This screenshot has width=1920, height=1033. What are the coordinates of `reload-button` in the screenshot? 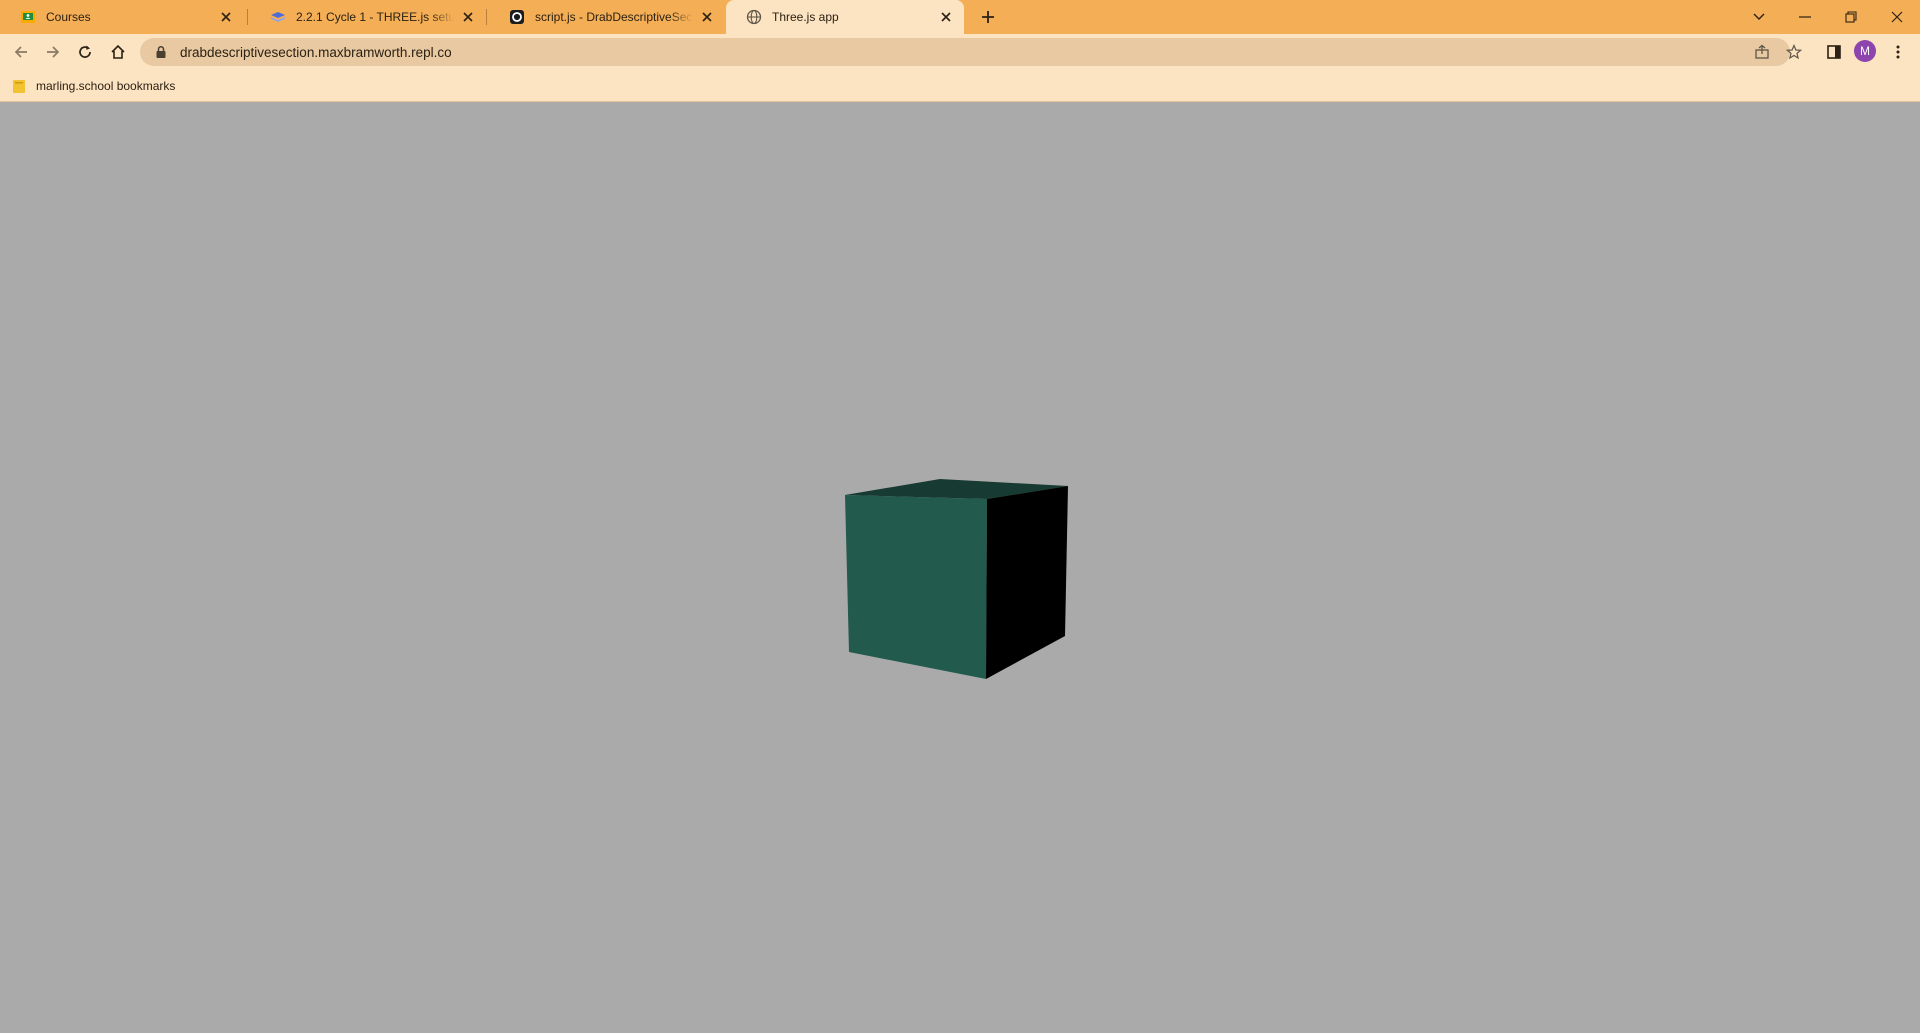 It's located at (85, 52).